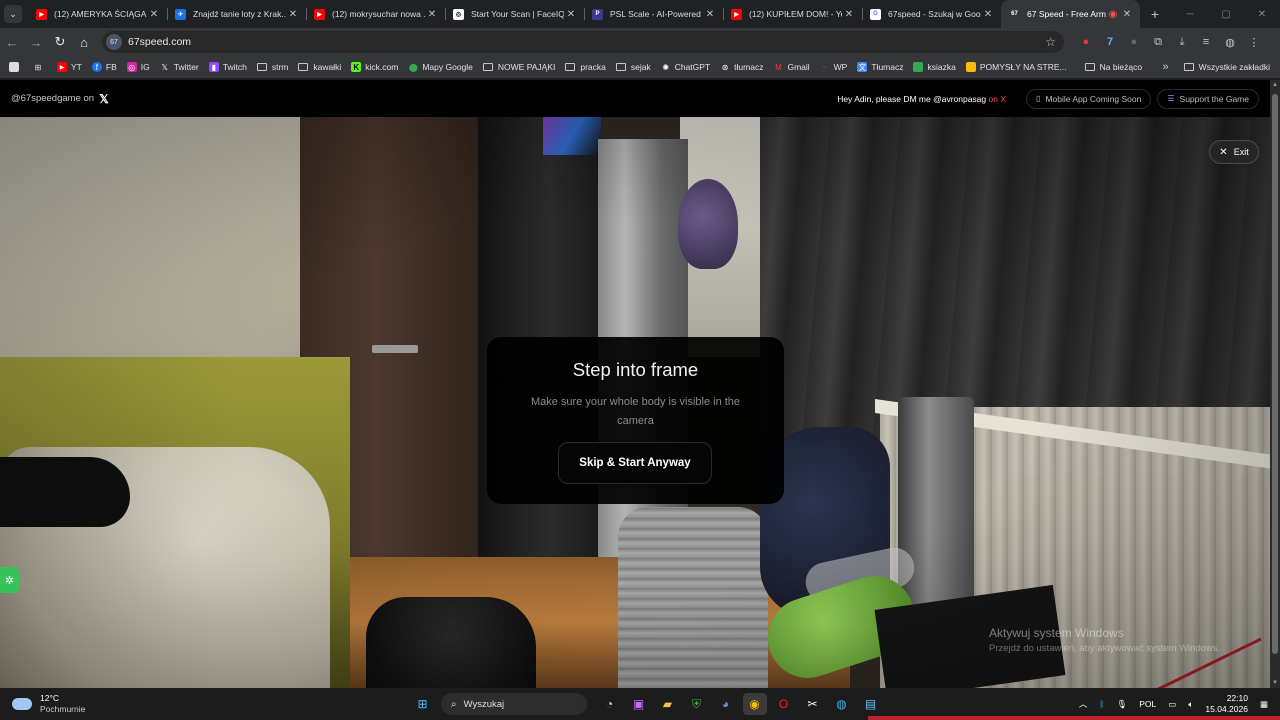 Image resolution: width=1280 pixels, height=720 pixels. Describe the element at coordinates (440, 67) in the screenshot. I see `bookmark: ⬤ Mapy Google` at that location.